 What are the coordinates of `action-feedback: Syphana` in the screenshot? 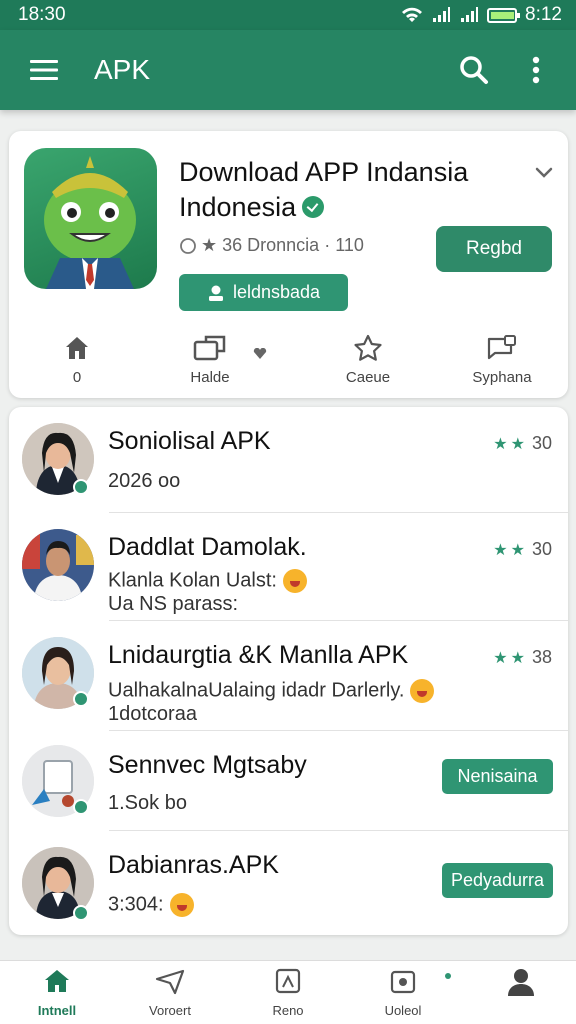 It's located at (502, 359).